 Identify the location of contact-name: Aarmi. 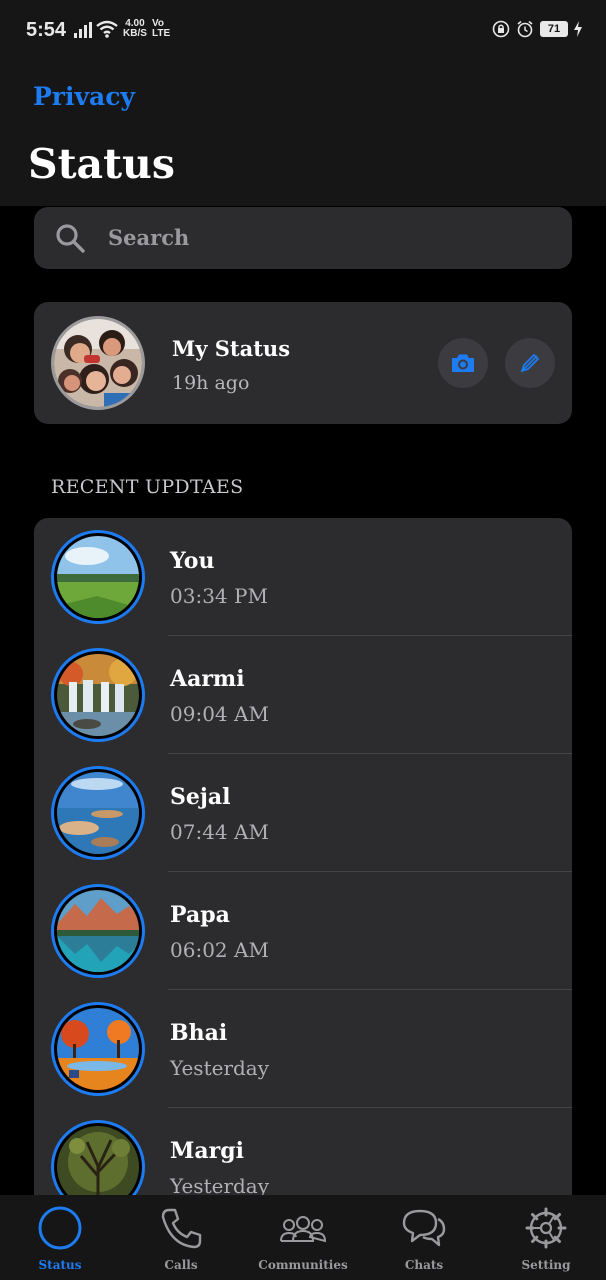
(207, 679).